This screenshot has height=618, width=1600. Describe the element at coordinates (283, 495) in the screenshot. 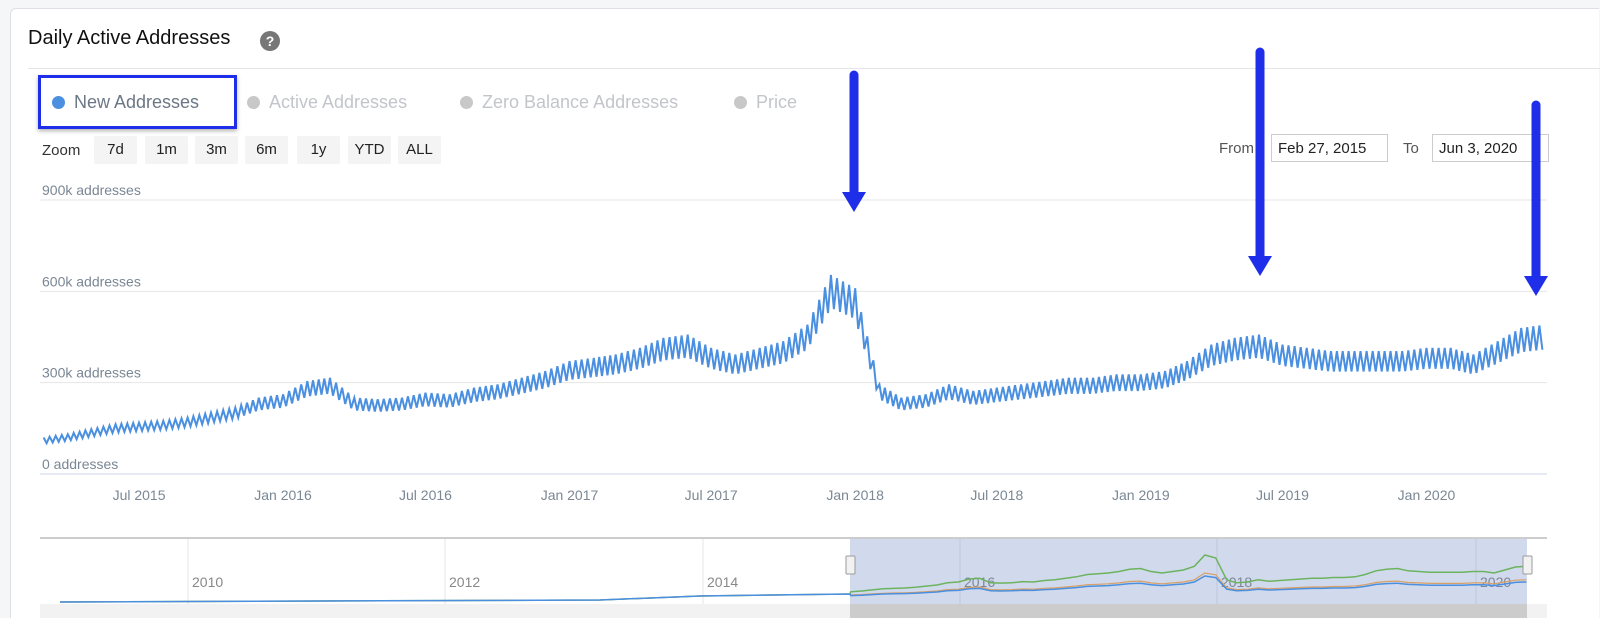

I see `x-tick-label: Jan 2016` at that location.